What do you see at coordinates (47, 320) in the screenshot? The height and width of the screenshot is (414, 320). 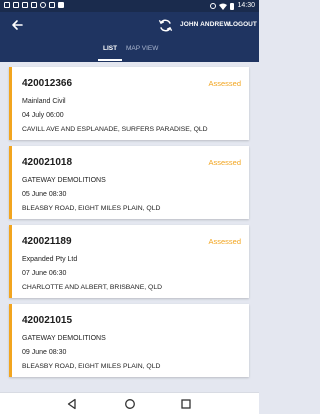 I see `job-number: 420021015` at bounding box center [47, 320].